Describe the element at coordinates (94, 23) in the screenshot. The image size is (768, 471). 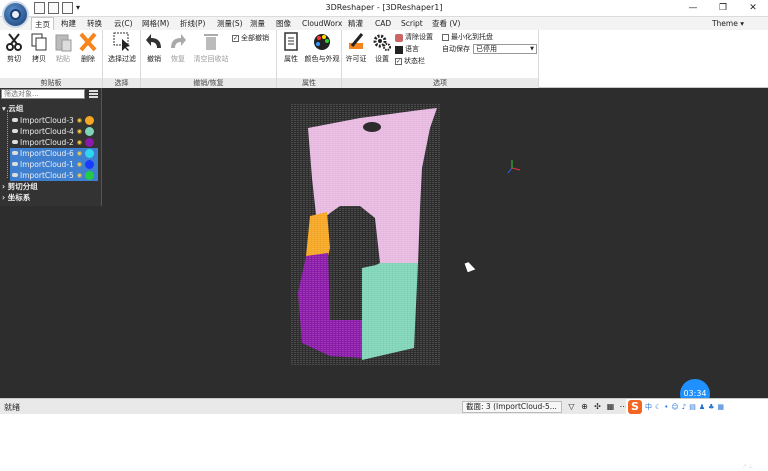
I see `tab-transform: 转换` at that location.